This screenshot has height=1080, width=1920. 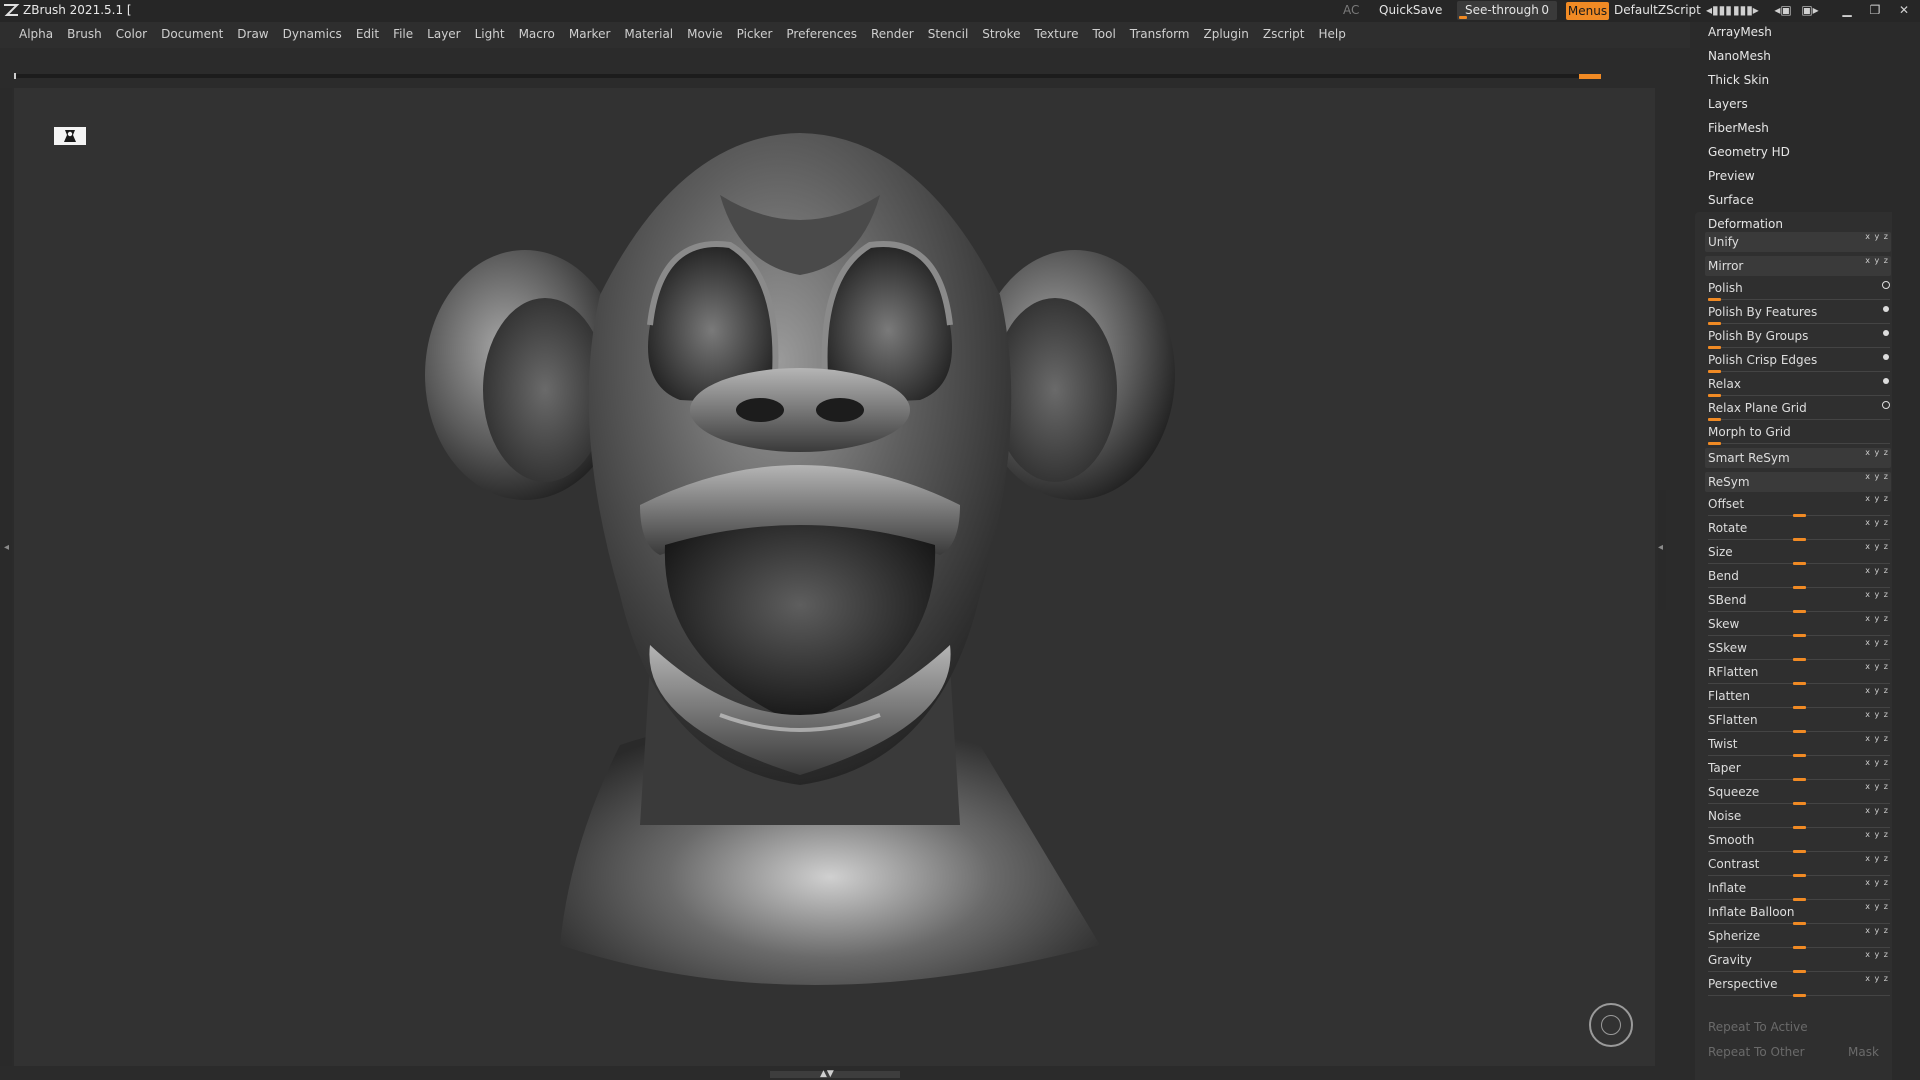 I want to click on polish-crisp-edges-slider: Polish Crisp Edges, so click(x=1798, y=361).